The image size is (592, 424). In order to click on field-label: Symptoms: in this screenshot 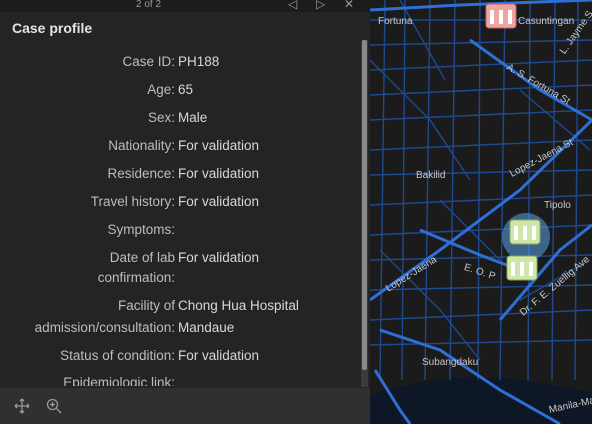, I will do `click(141, 229)`.